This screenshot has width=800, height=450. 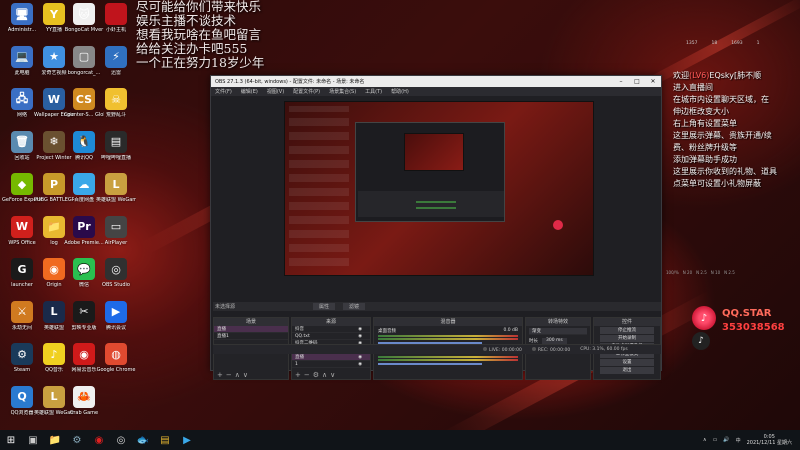 What do you see at coordinates (99, 440) in the screenshot?
I see `netease-taskbar-icon: ◉` at bounding box center [99, 440].